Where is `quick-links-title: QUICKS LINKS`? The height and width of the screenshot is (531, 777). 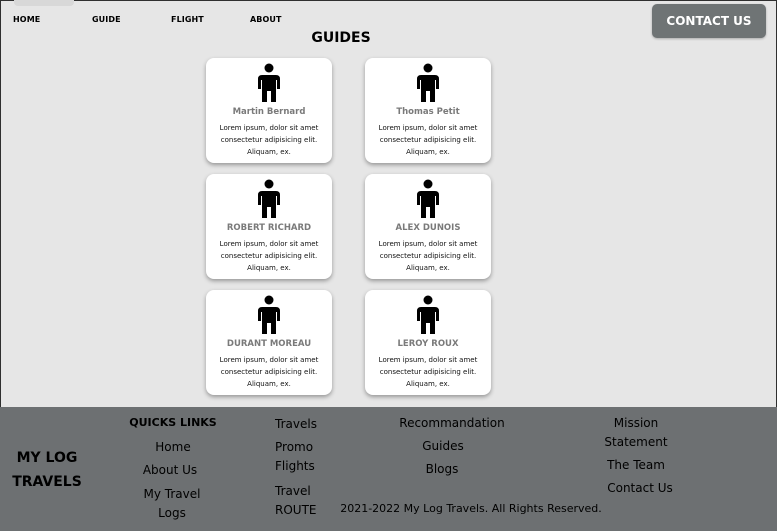
quick-links-title: QUICKS LINKS is located at coordinates (173, 422).